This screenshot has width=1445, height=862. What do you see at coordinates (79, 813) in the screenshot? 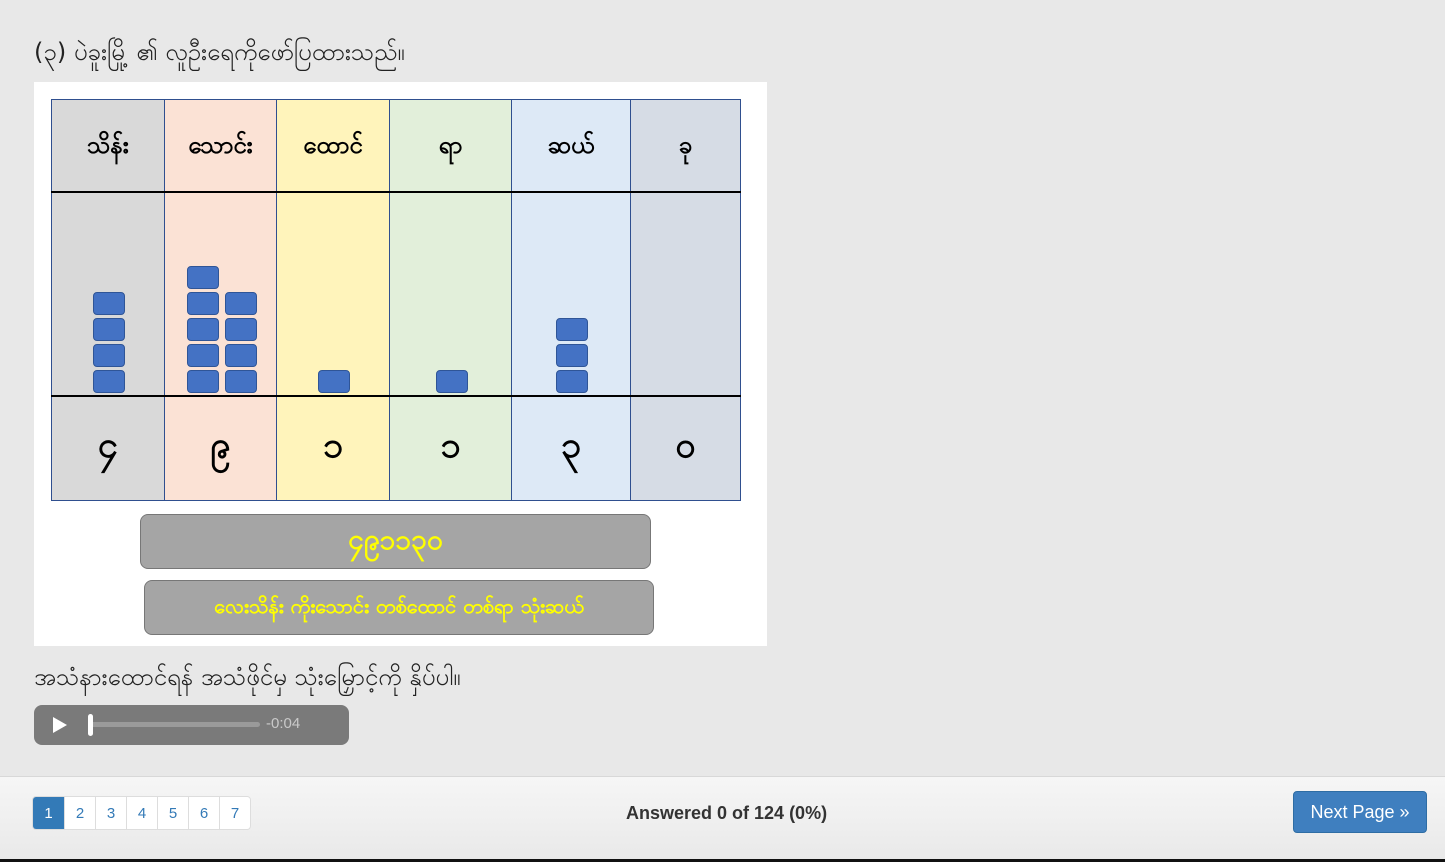
I see `page-link-2: 2` at bounding box center [79, 813].